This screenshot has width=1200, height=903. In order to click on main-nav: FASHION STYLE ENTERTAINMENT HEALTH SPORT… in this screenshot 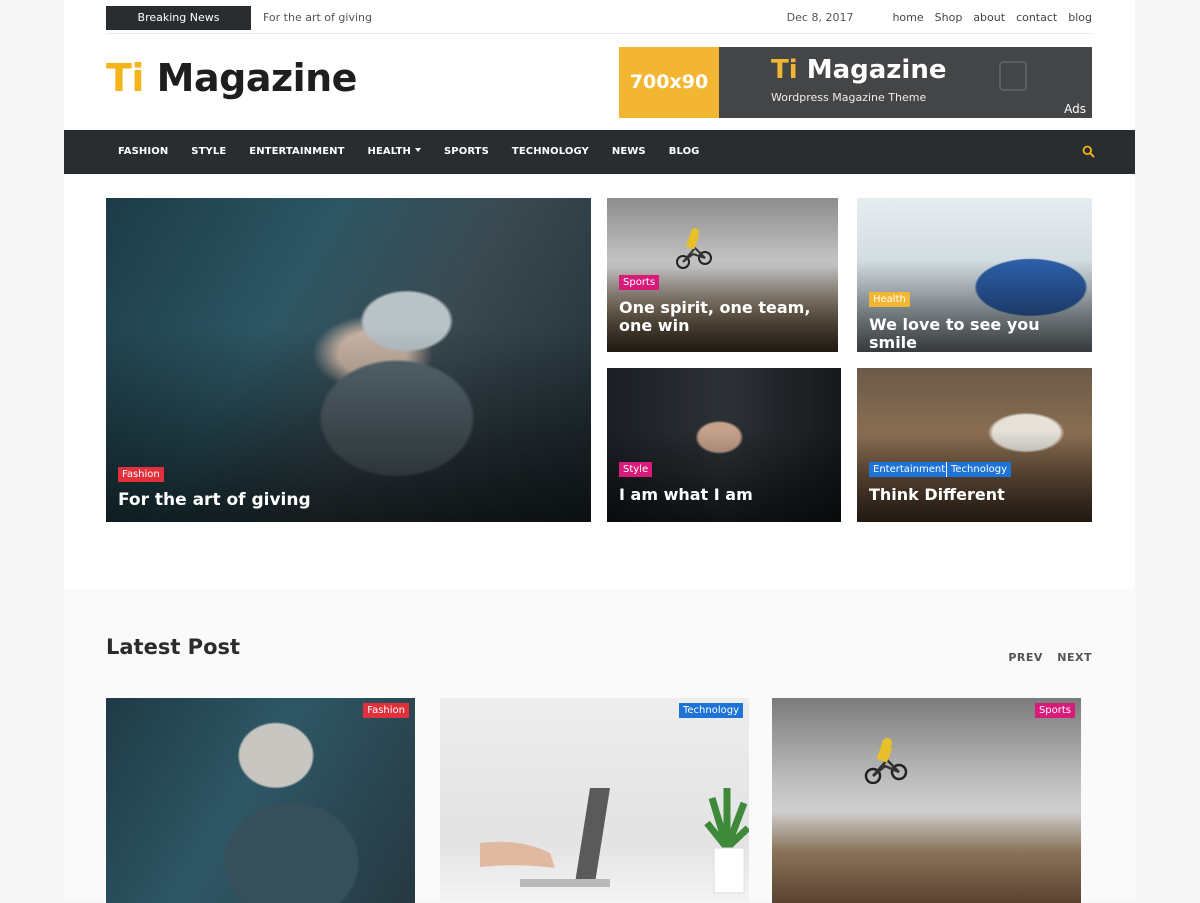, I will do `click(599, 152)`.